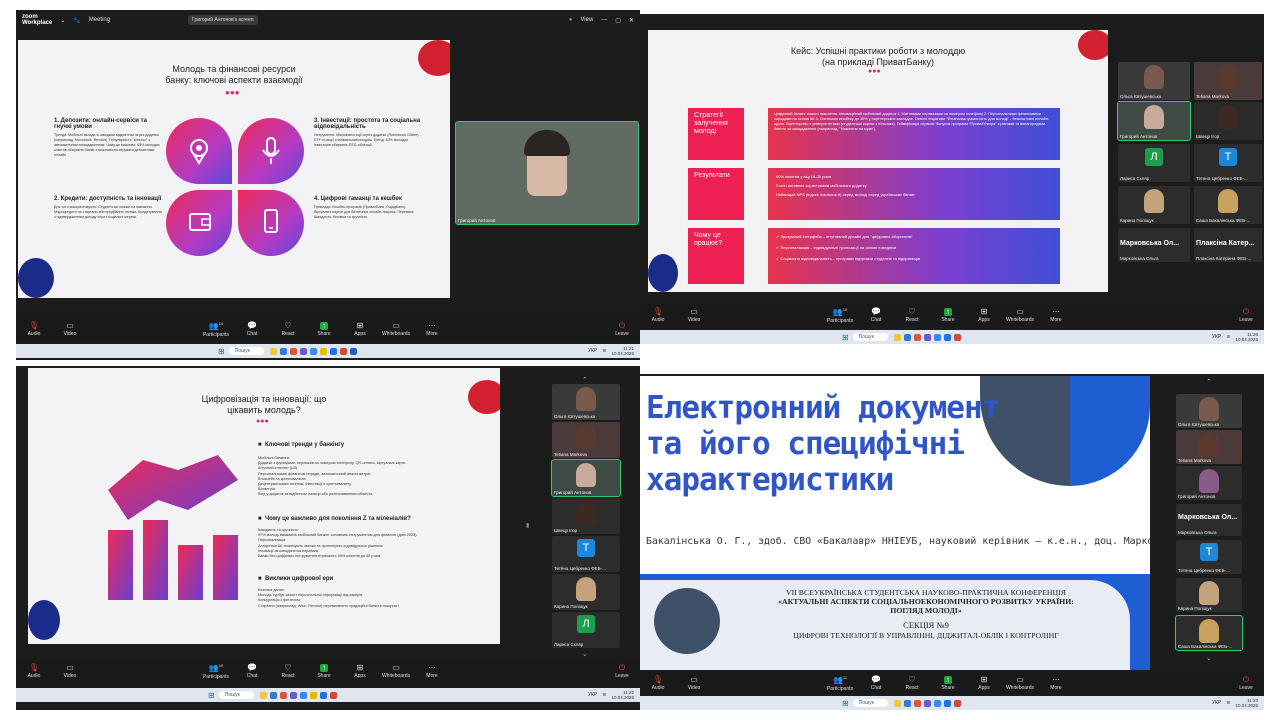 The image size is (1280, 720). I want to click on shield-icon: ●, so click(571, 20).